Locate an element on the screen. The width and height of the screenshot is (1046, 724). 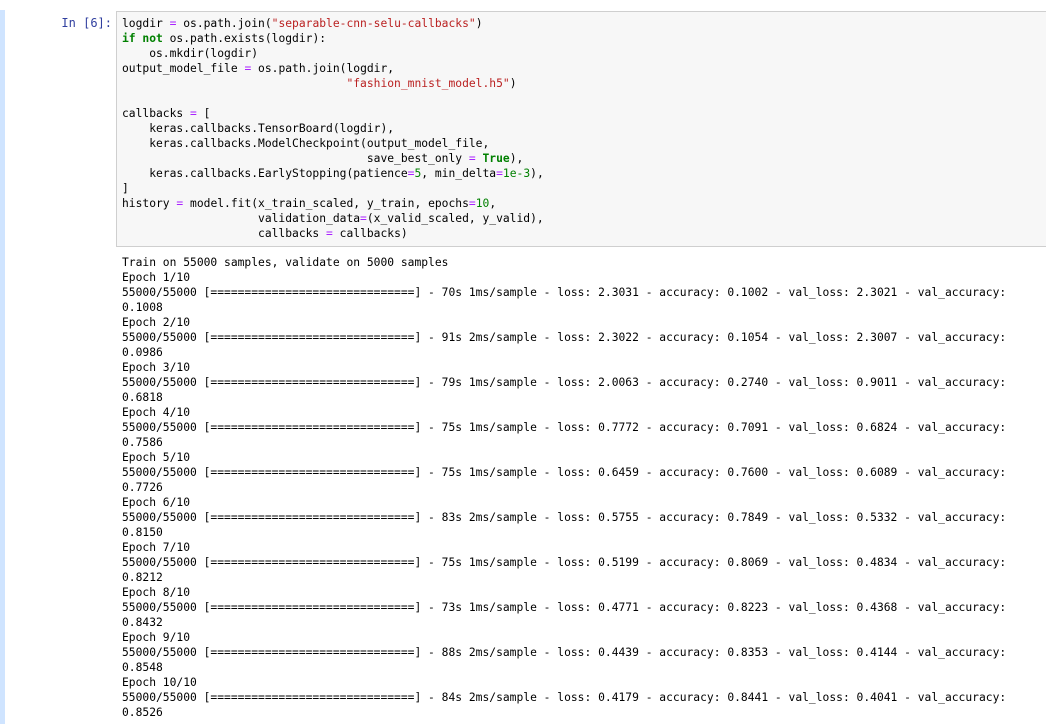
code-line: output_model_file = os.path.join(logdir, is located at coordinates (258, 68).